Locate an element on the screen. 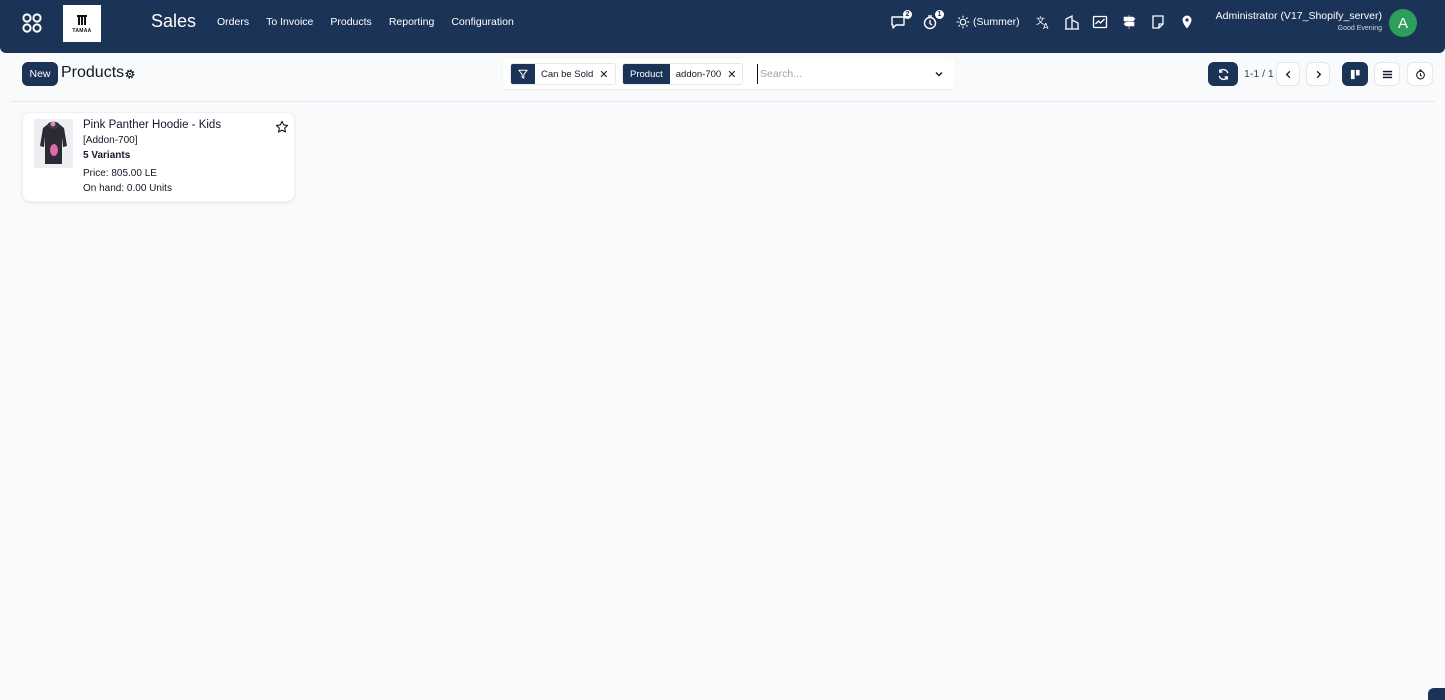  menu-item-configuration: Configuration is located at coordinates (482, 22).